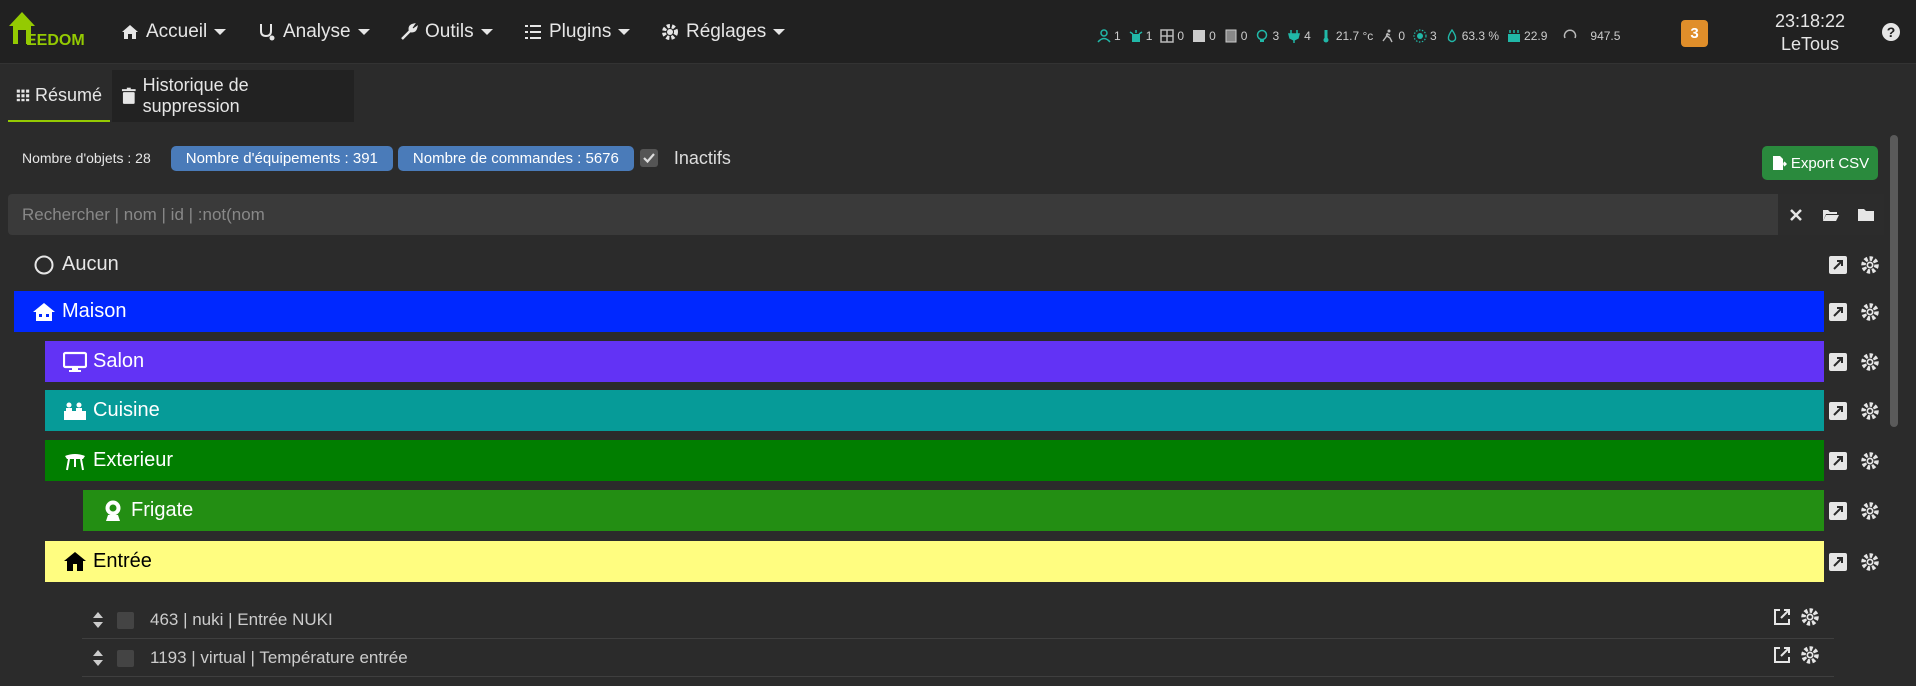 The height and width of the screenshot is (686, 1916). I want to click on object-row-aucun: Aucun, so click(919, 264).